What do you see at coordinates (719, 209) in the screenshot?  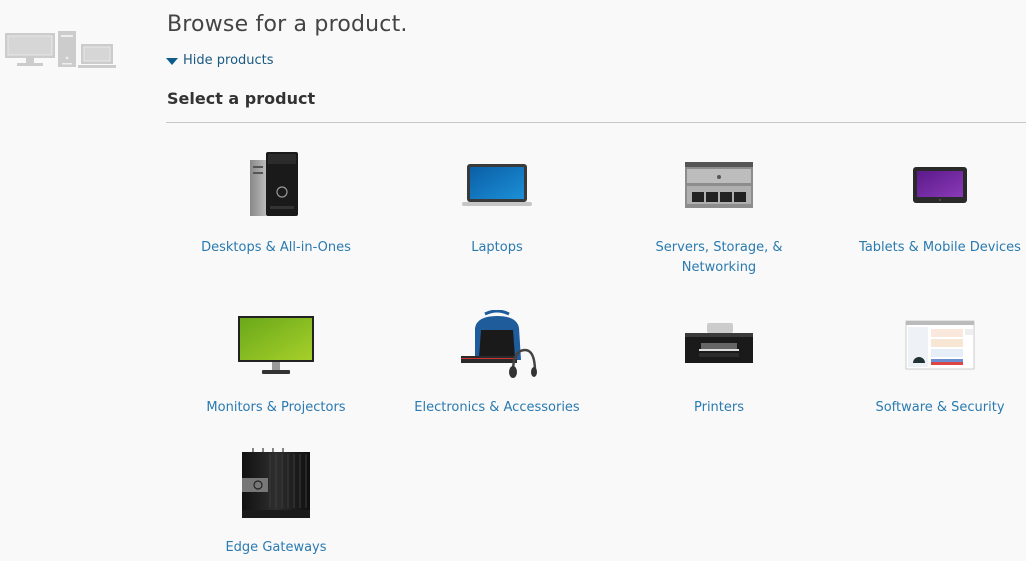 I see `product-tile-servers: Servers, Storage, & Networking` at bounding box center [719, 209].